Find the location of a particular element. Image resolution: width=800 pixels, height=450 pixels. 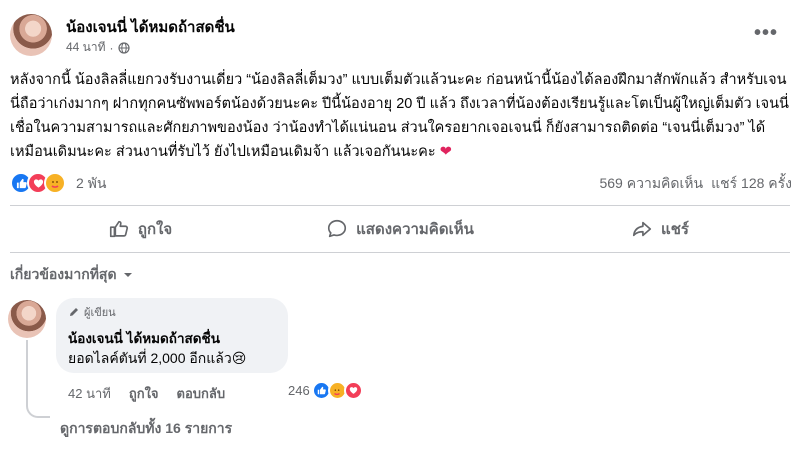

sort-label: เกี่ยวข้องมากที่สุด is located at coordinates (63, 274).